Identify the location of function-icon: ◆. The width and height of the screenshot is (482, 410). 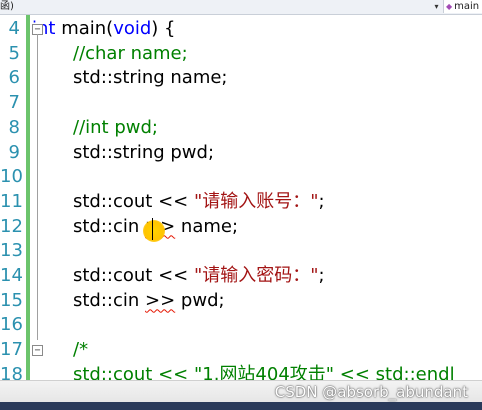
(449, 6).